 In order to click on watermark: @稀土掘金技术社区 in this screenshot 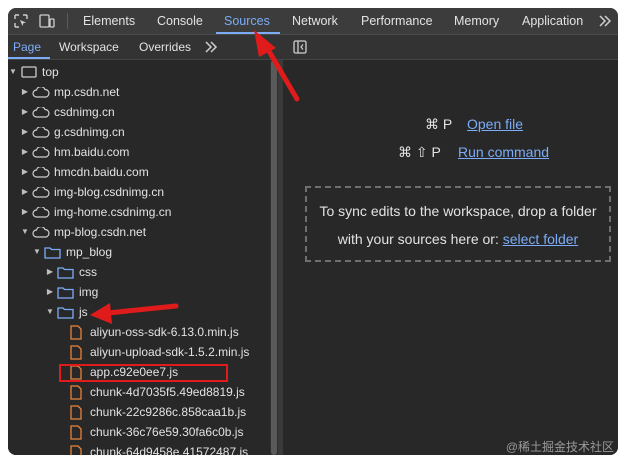, I will do `click(559, 447)`.